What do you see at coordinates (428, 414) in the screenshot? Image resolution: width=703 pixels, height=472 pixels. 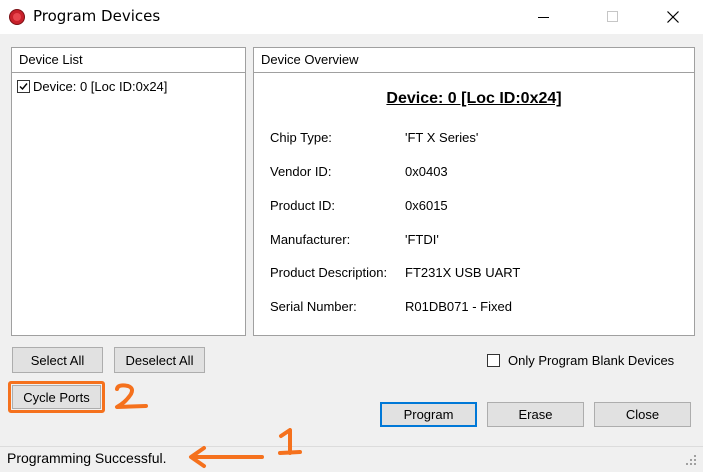 I see `program-button: Program` at bounding box center [428, 414].